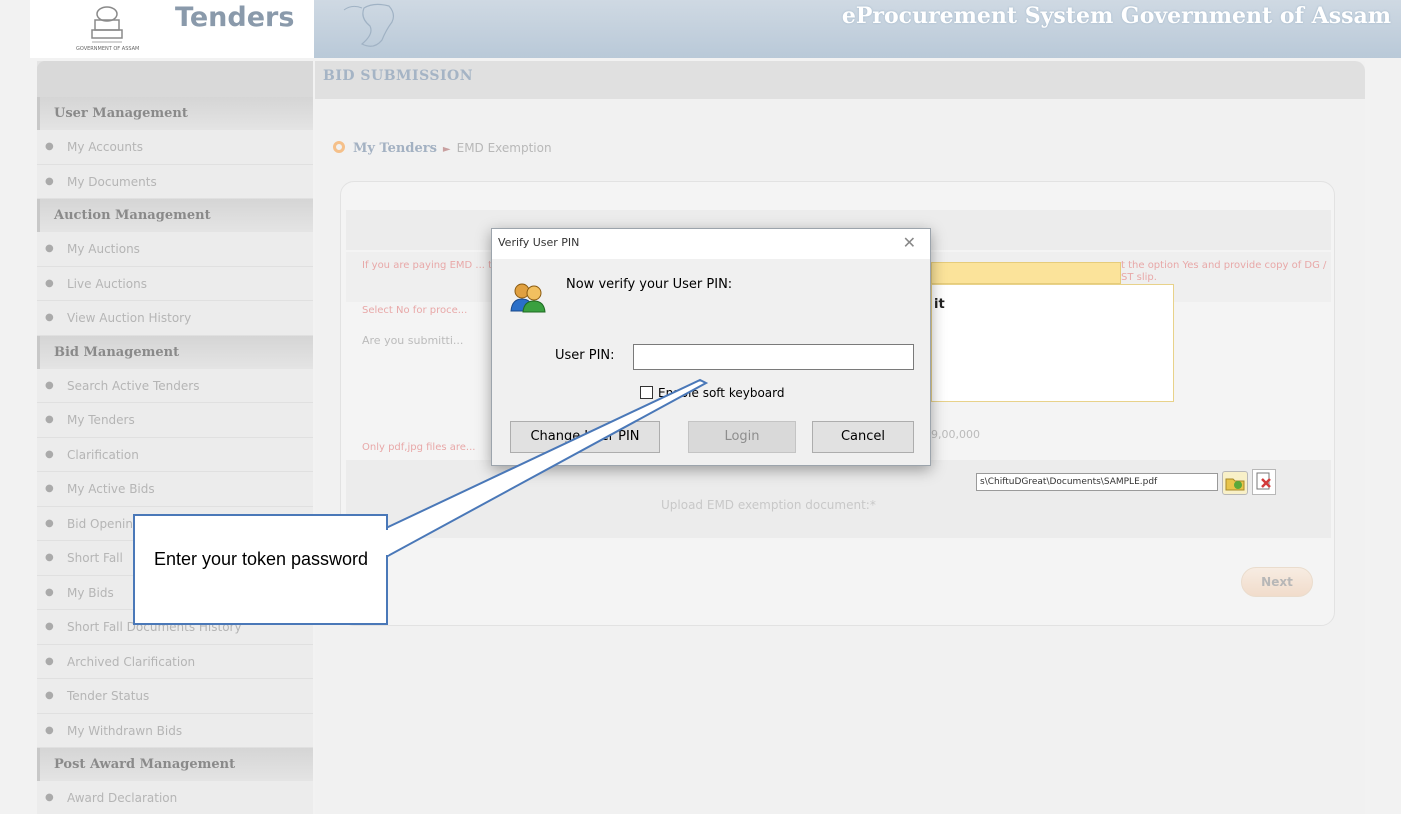 The image size is (1401, 814). I want to click on system-title: eProcurement System Government of Assam, so click(1116, 16).